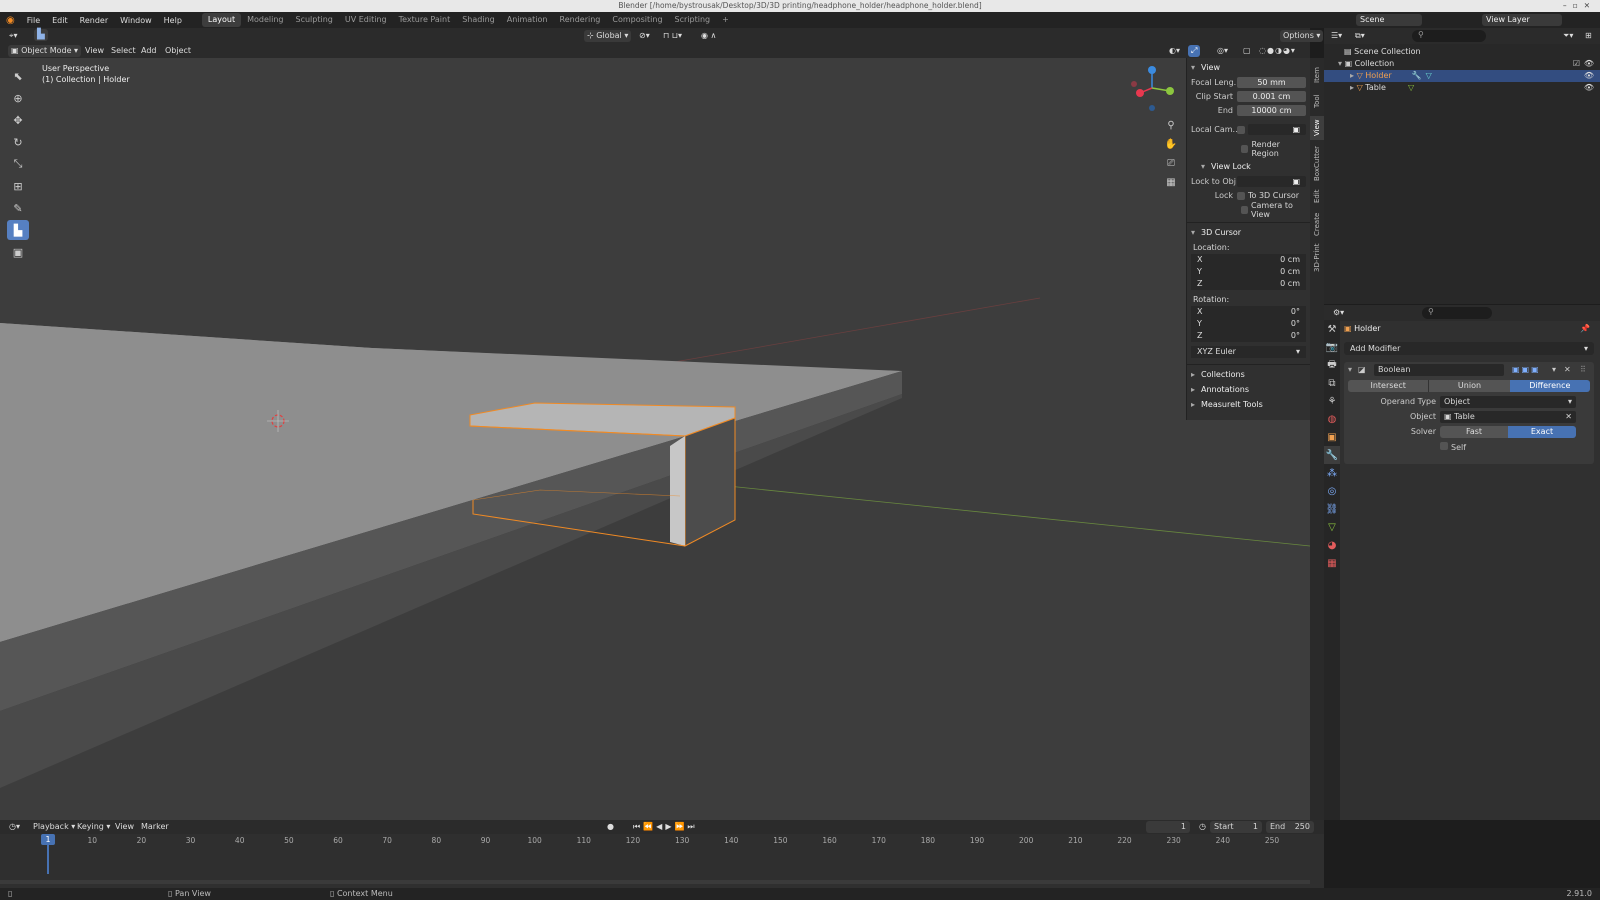 The height and width of the screenshot is (900, 1600). I want to click on tab-rendering: Rendering, so click(580, 20).